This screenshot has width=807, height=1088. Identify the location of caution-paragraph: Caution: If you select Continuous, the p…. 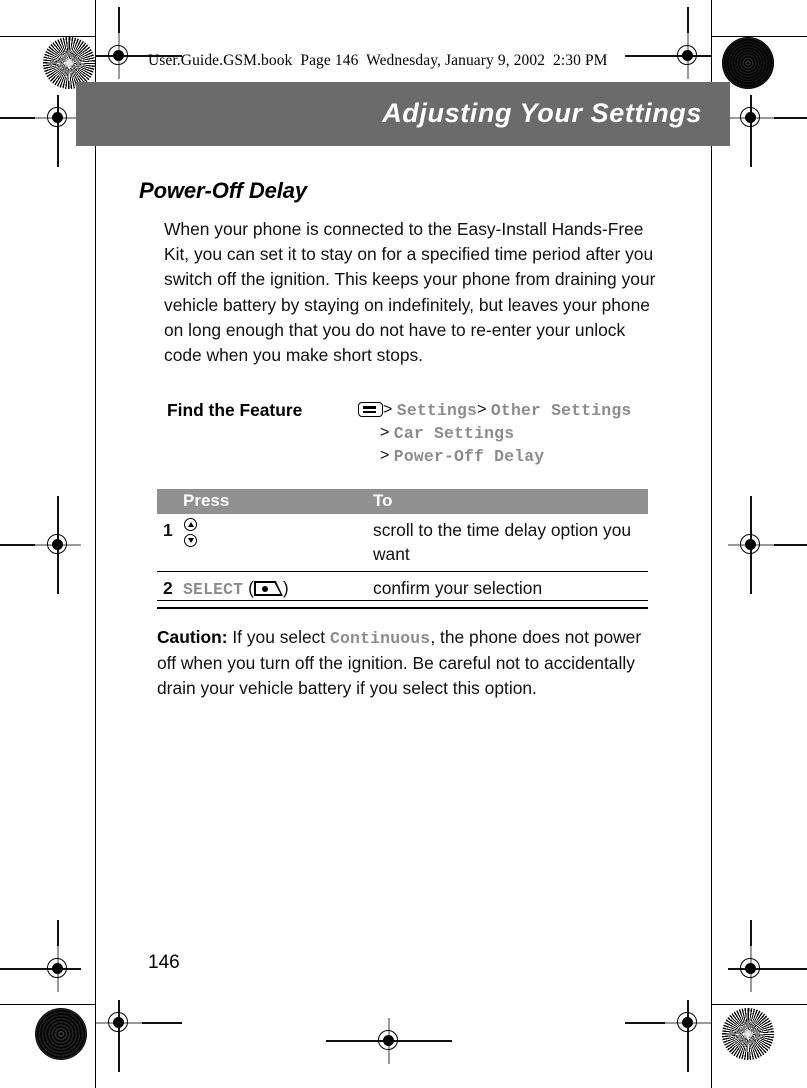
(409, 663).